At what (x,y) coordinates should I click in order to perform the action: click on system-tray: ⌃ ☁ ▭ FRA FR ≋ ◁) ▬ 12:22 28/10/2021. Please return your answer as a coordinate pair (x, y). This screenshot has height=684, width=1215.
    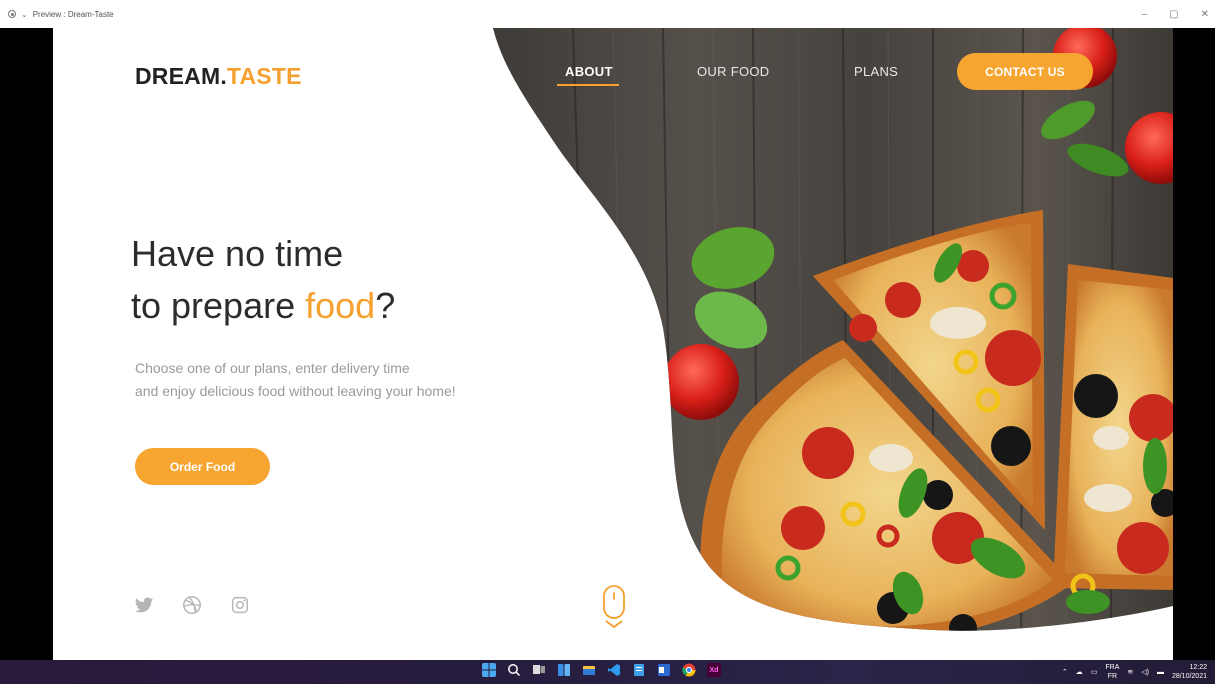
    Looking at the image, I should click on (1134, 672).